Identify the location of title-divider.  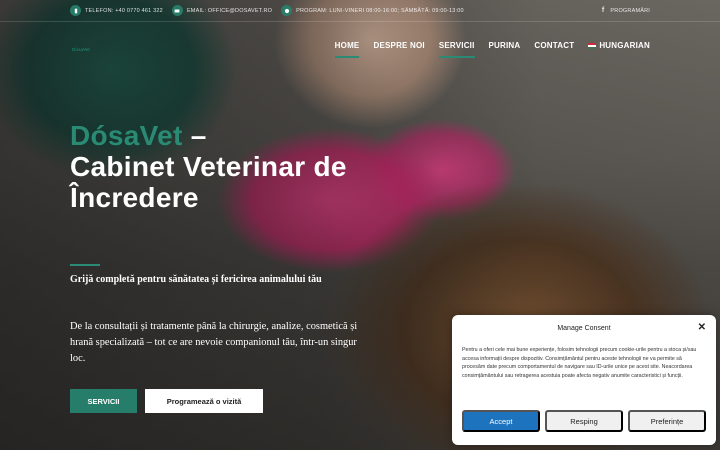
(85, 265).